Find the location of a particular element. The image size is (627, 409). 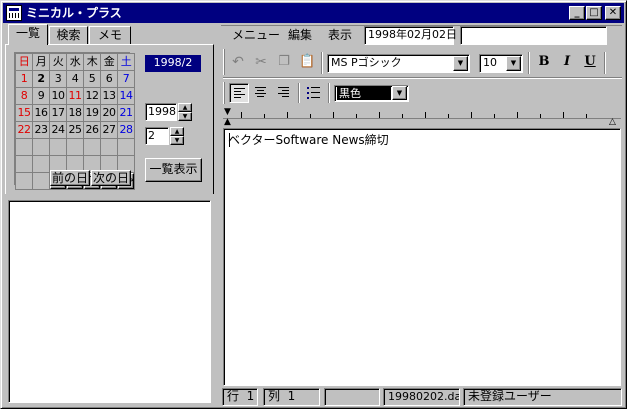

font-size-value: 10 is located at coordinates (490, 62).